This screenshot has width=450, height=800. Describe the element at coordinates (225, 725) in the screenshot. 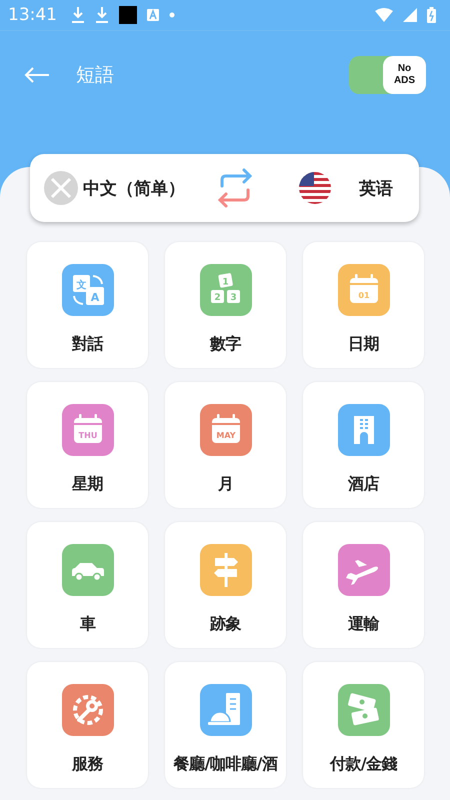

I see `category-card: 餐廳/咖啡廳/酒` at that location.